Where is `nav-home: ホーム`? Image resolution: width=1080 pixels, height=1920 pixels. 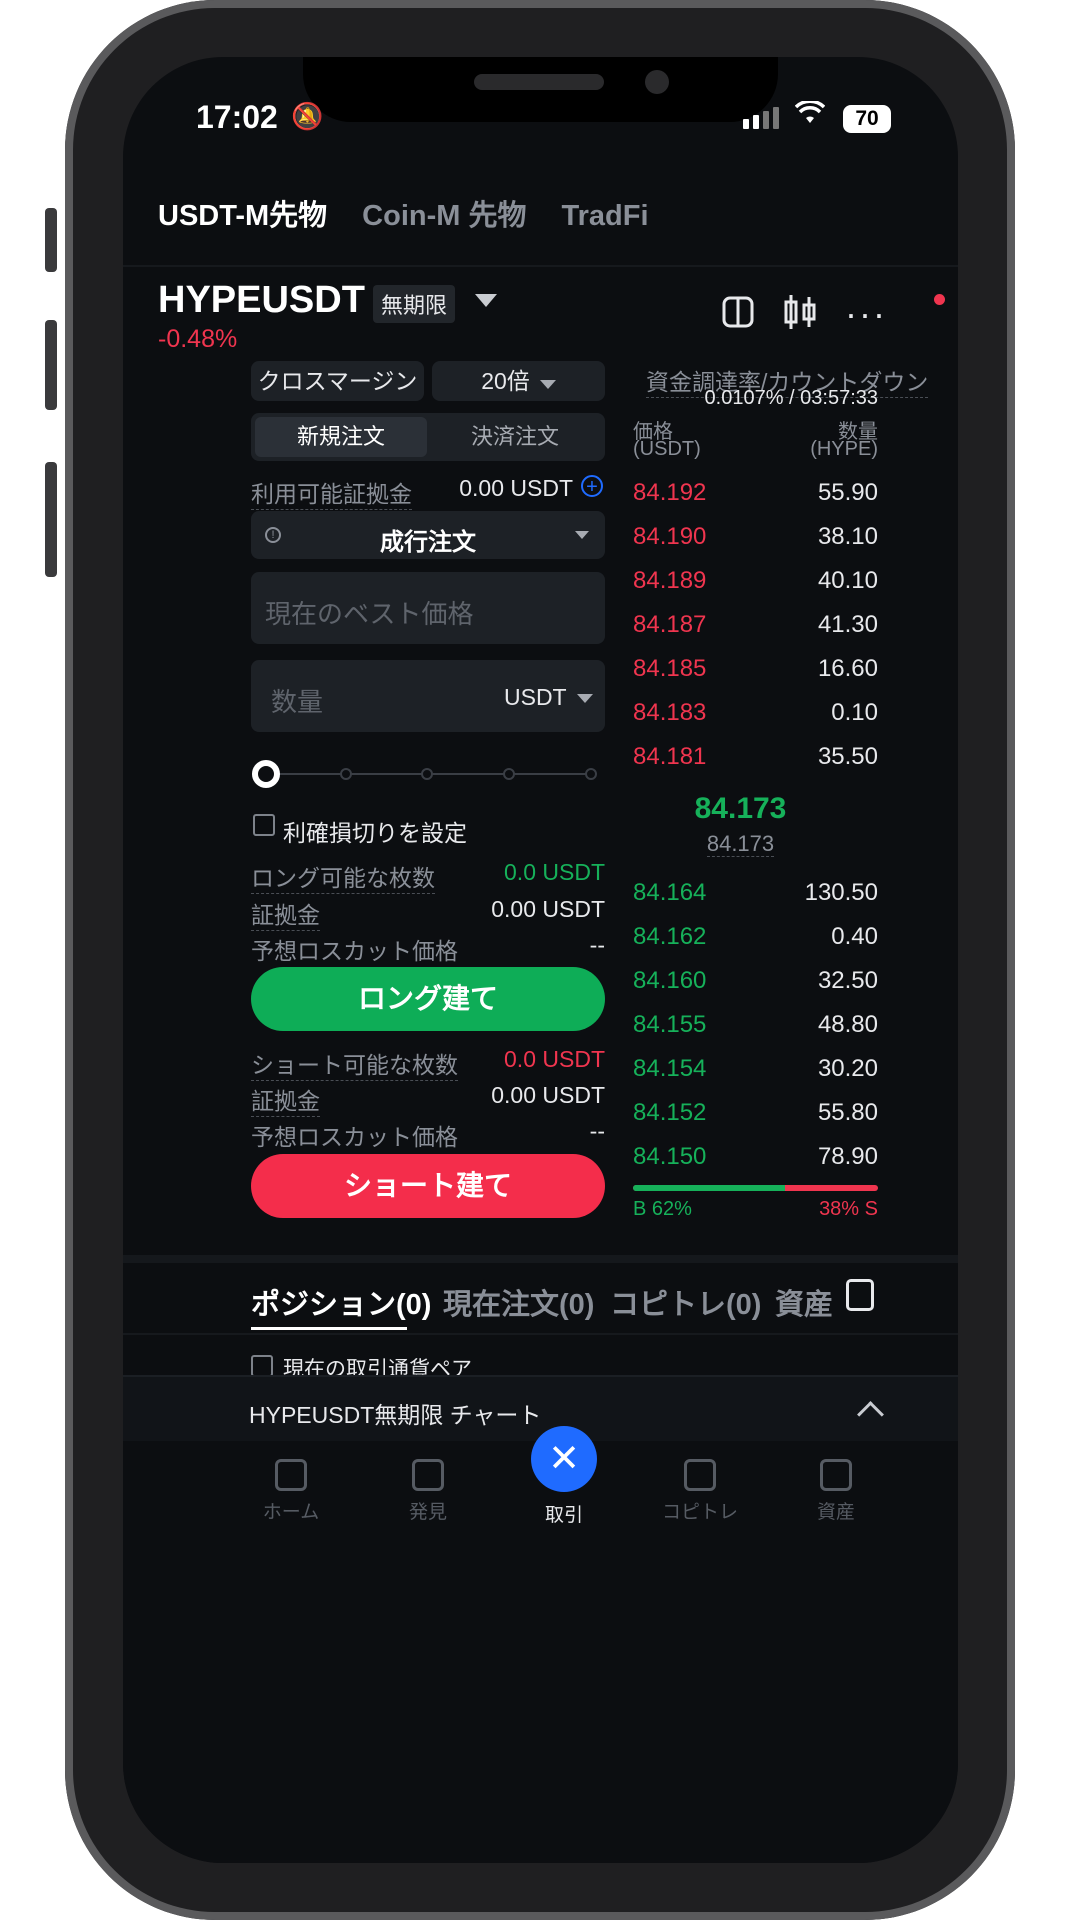
nav-home: ホーム is located at coordinates (291, 1491).